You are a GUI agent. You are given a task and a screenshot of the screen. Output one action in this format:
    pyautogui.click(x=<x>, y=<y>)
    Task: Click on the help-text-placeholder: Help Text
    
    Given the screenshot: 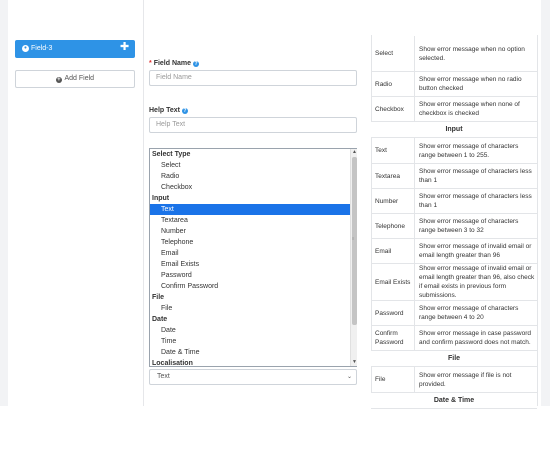 What is the action you would take?
    pyautogui.click(x=171, y=124)
    